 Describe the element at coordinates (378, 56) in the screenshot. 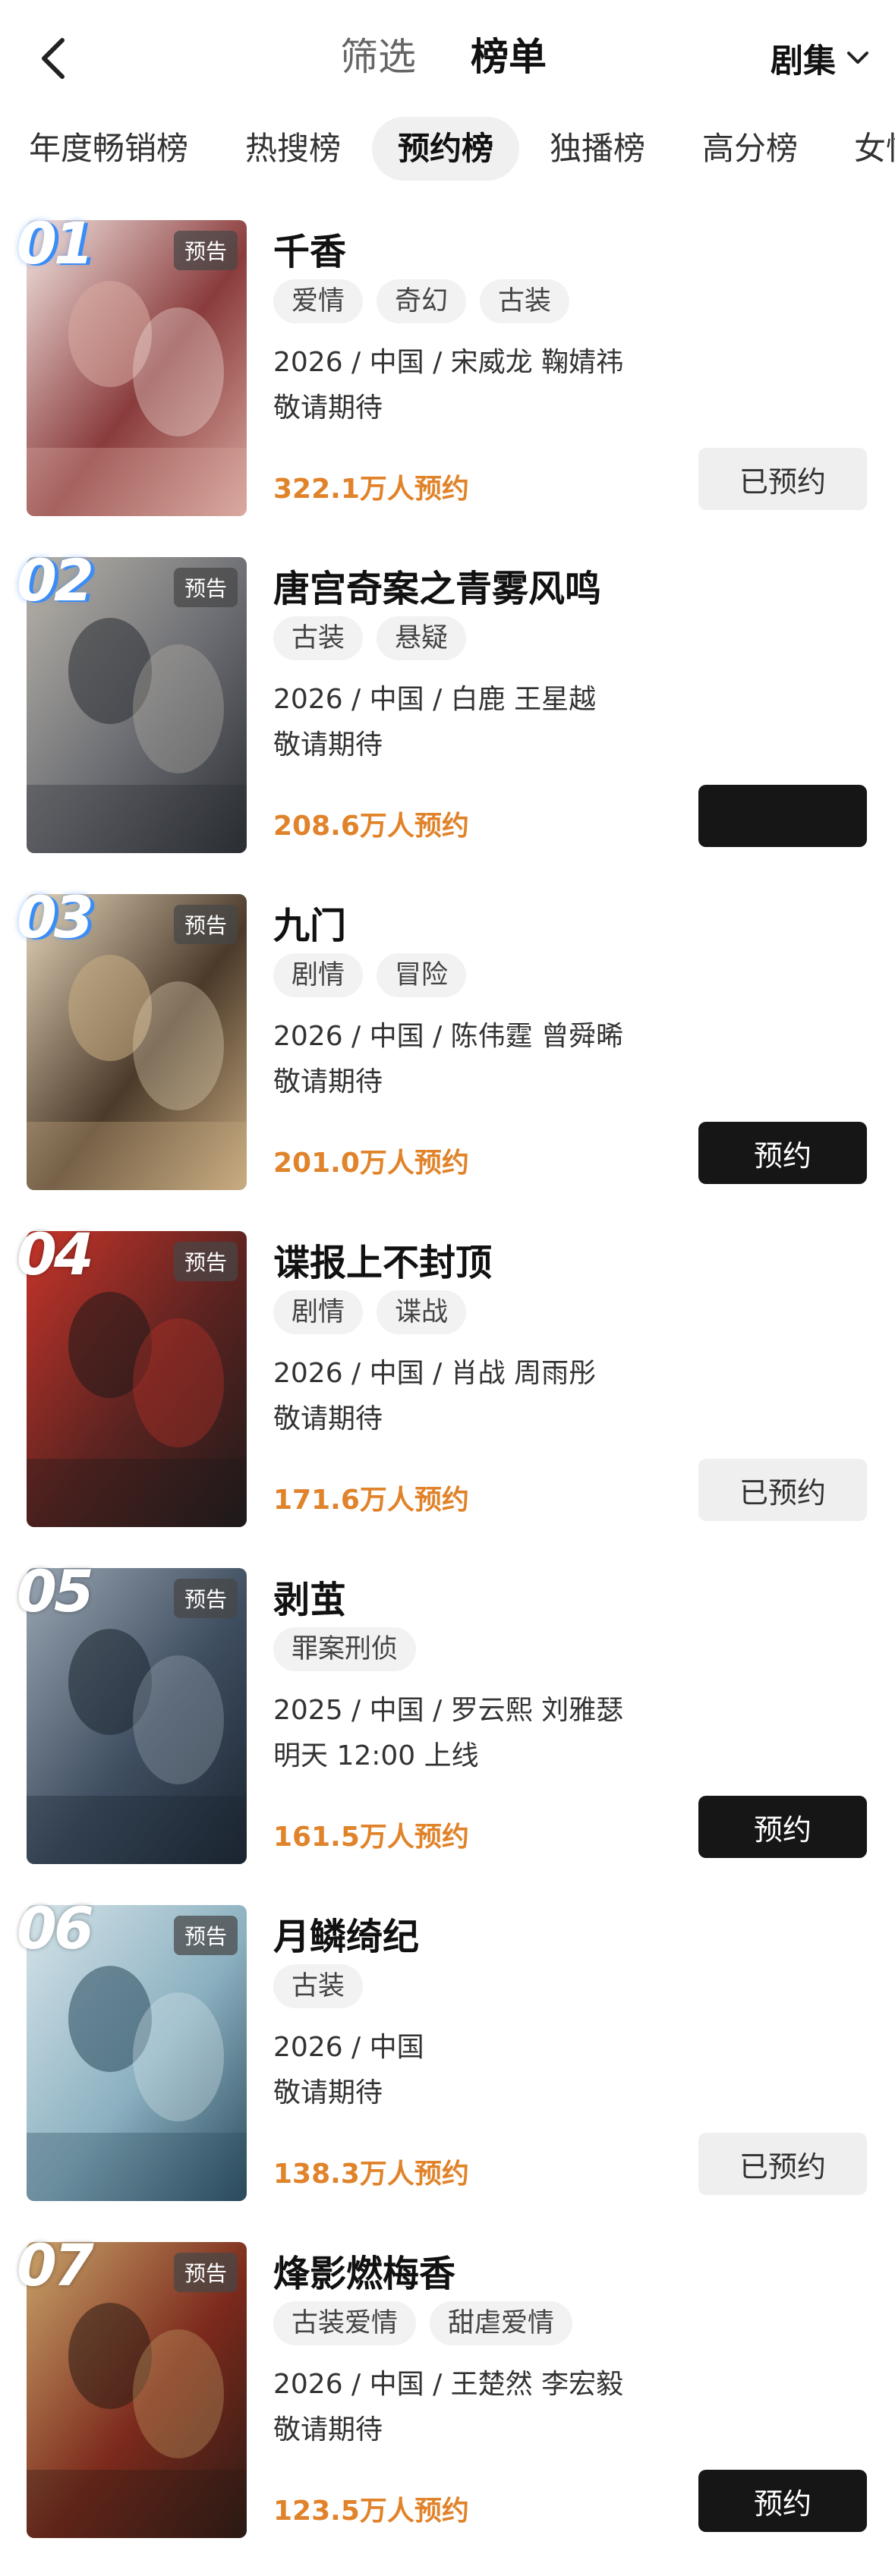

I see `filter-tab: 筛选` at that location.